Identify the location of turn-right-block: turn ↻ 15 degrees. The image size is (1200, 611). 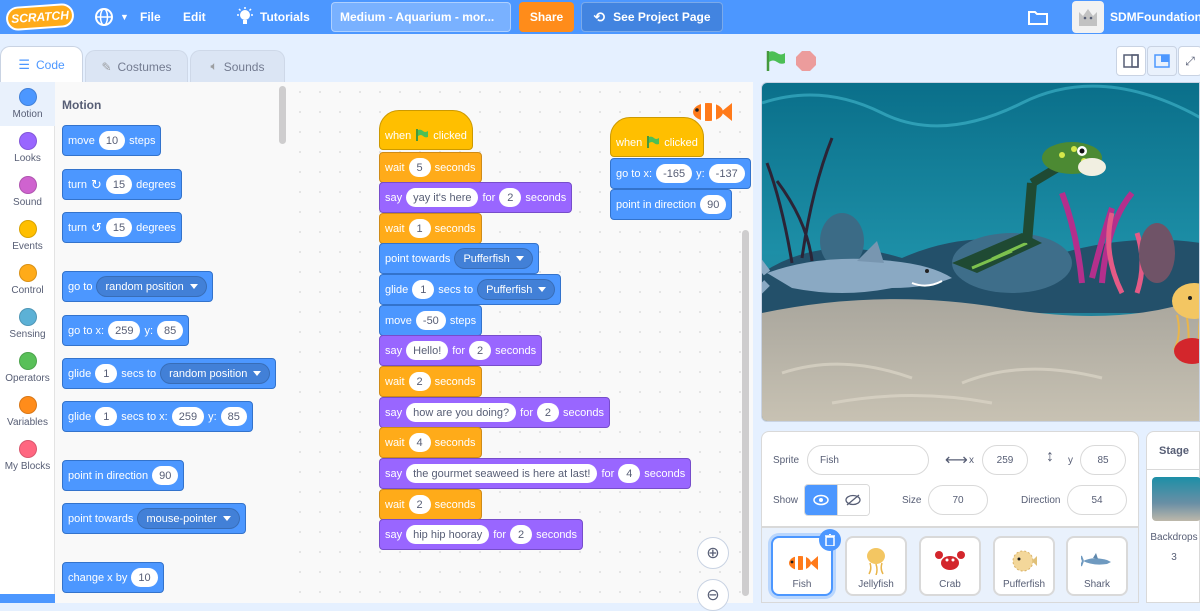
(122, 184).